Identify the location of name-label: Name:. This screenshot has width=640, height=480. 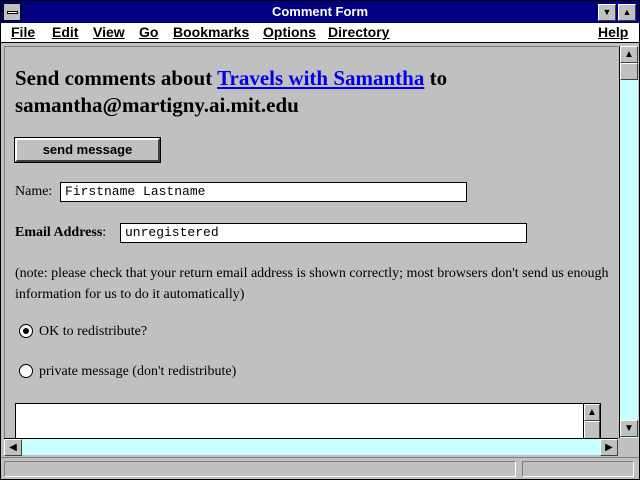
(34, 191).